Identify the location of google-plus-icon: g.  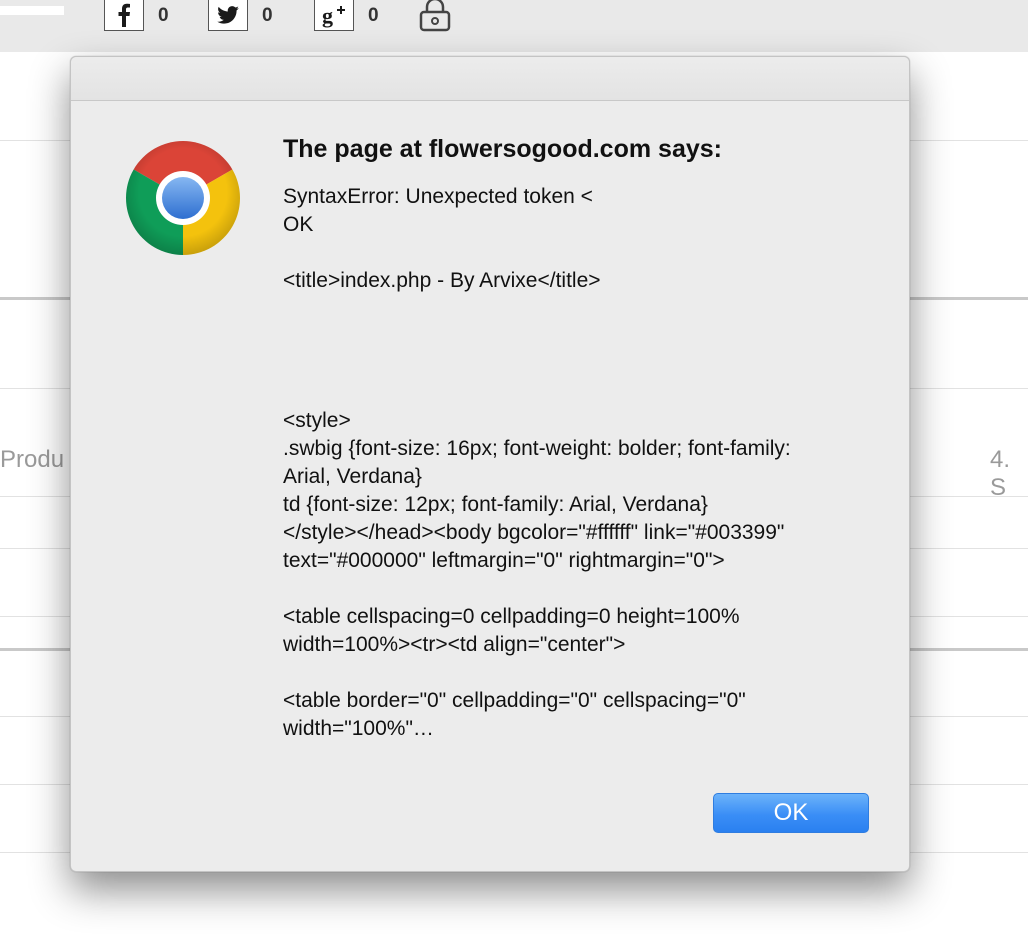
(334, 15).